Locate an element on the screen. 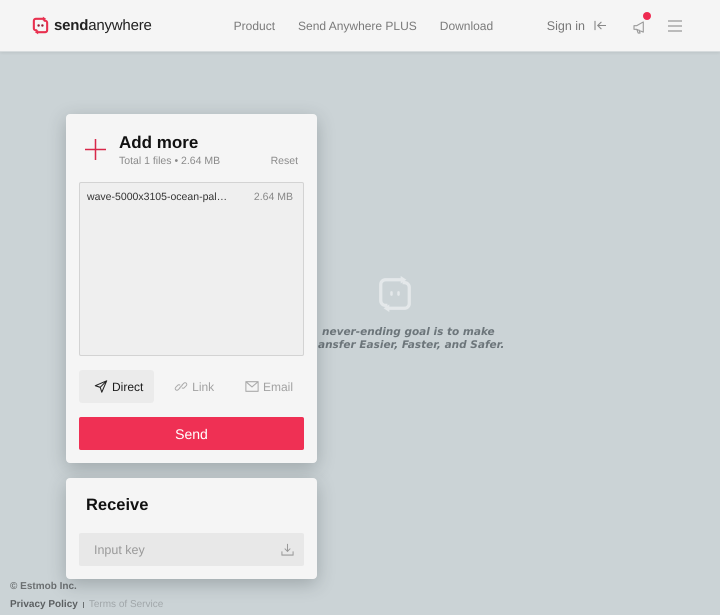  menu-button is located at coordinates (675, 26).